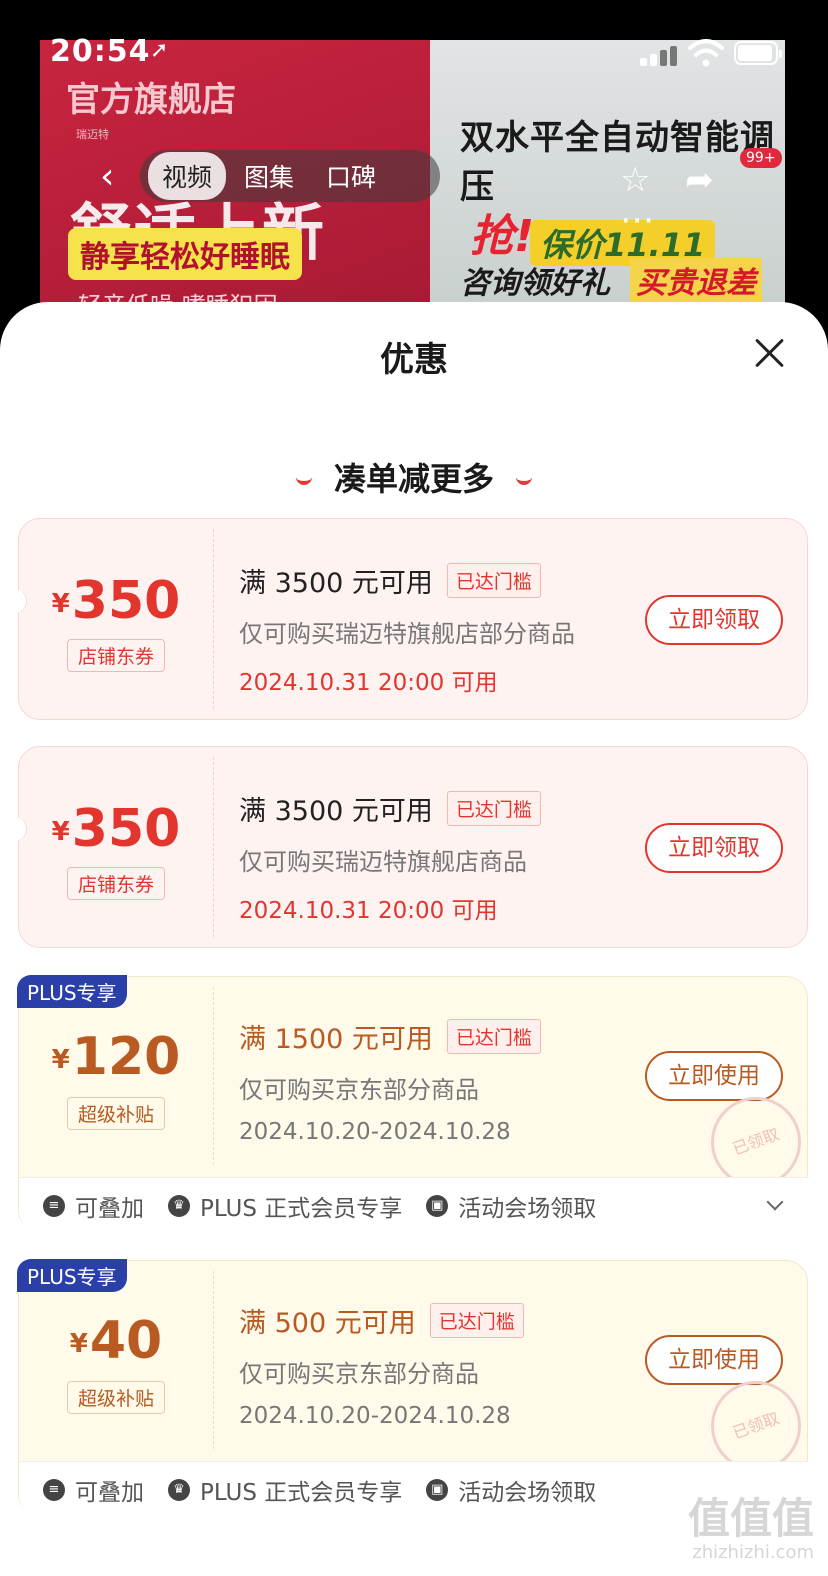  Describe the element at coordinates (116, 1341) in the screenshot. I see `coupon-amount: ¥40` at that location.